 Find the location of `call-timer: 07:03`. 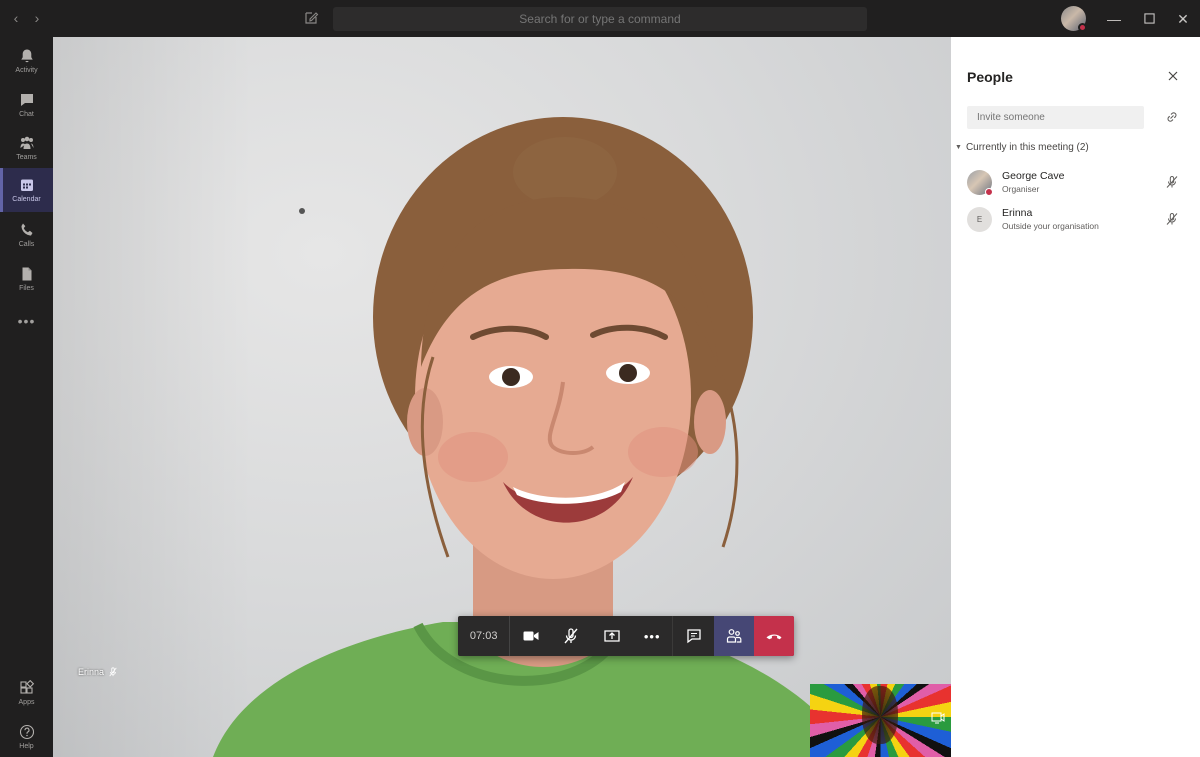

call-timer: 07:03 is located at coordinates (484, 636).